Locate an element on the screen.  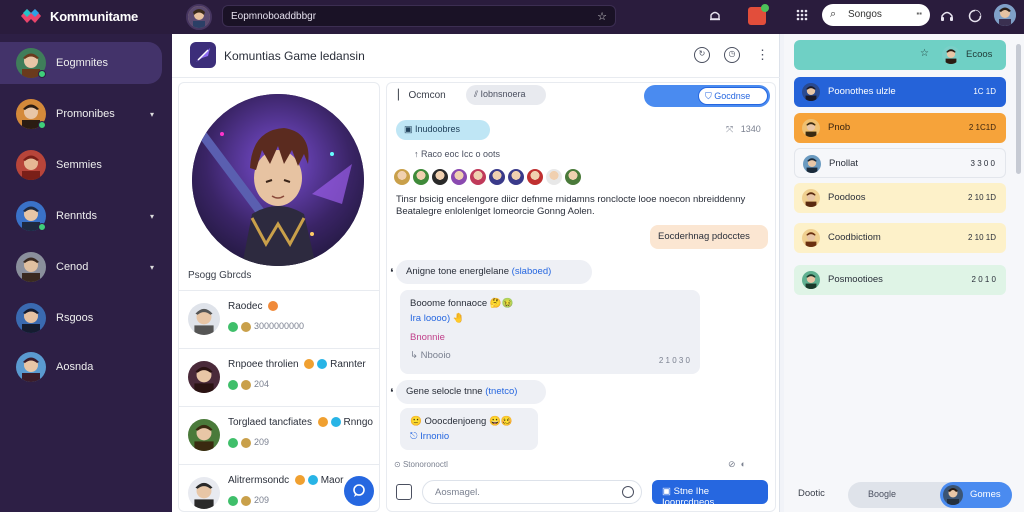
typing-status-text: Stonoronoctl is located at coordinates (425, 464).